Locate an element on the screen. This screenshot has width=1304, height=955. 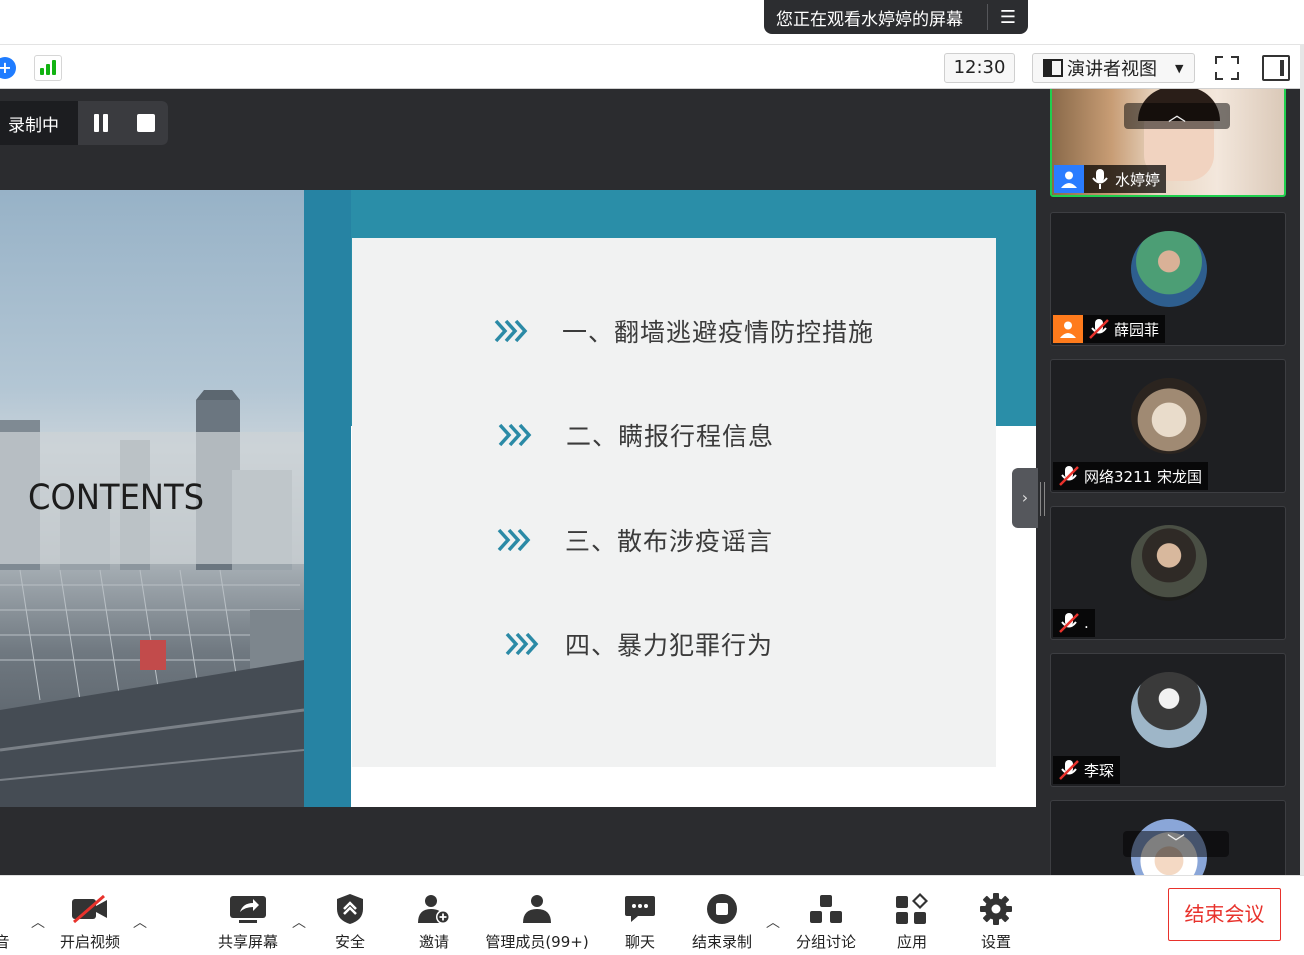
recording-label: 录制中 is located at coordinates (33, 125).